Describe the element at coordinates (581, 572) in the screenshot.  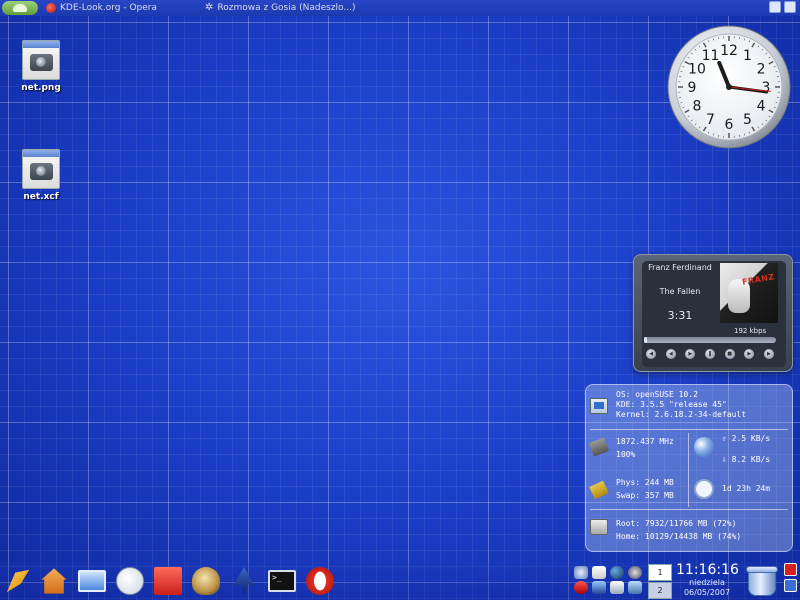
I see `volume-tray-icon` at that location.